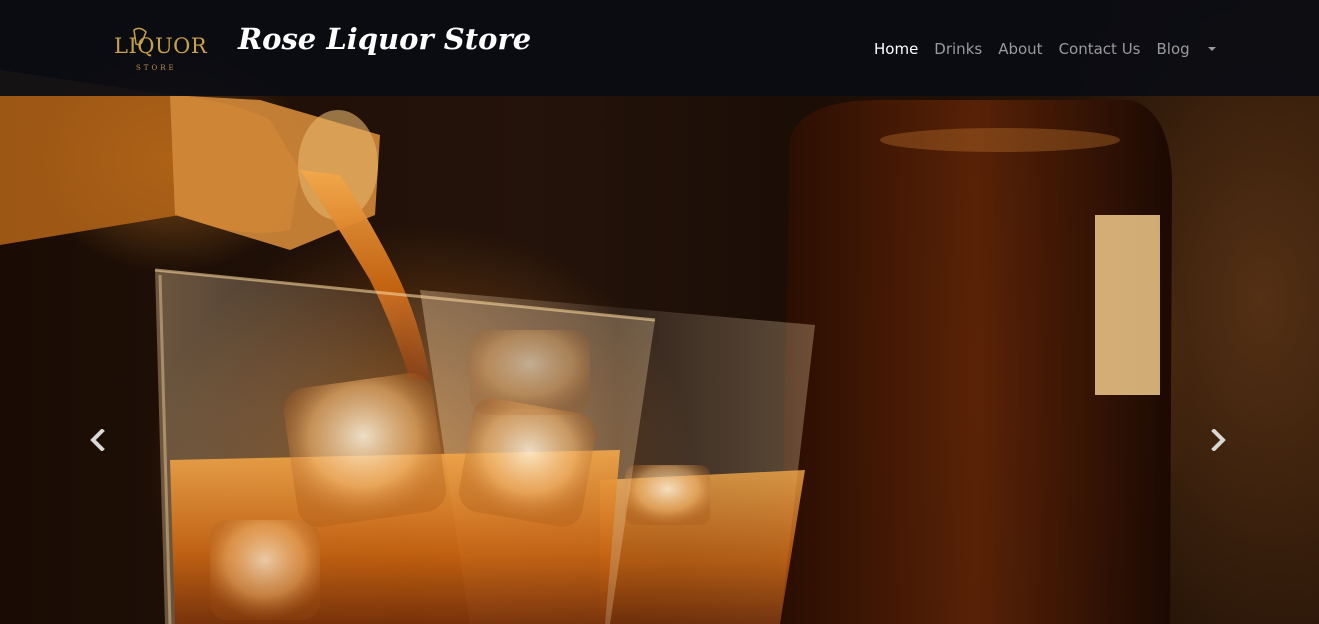 This screenshot has height=624, width=1319. What do you see at coordinates (156, 68) in the screenshot?
I see `logo-subtext: STORE` at bounding box center [156, 68].